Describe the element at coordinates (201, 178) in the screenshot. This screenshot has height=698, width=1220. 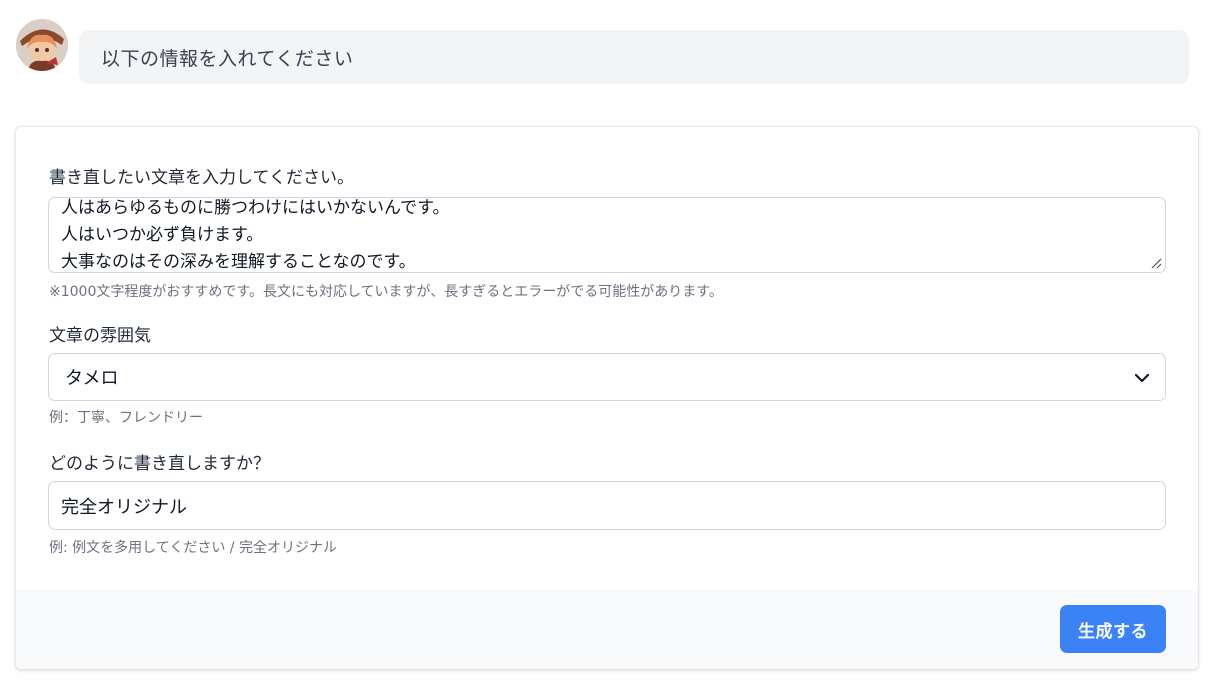
I see `text-input-label: 書き直したい文章を入力してください。` at that location.